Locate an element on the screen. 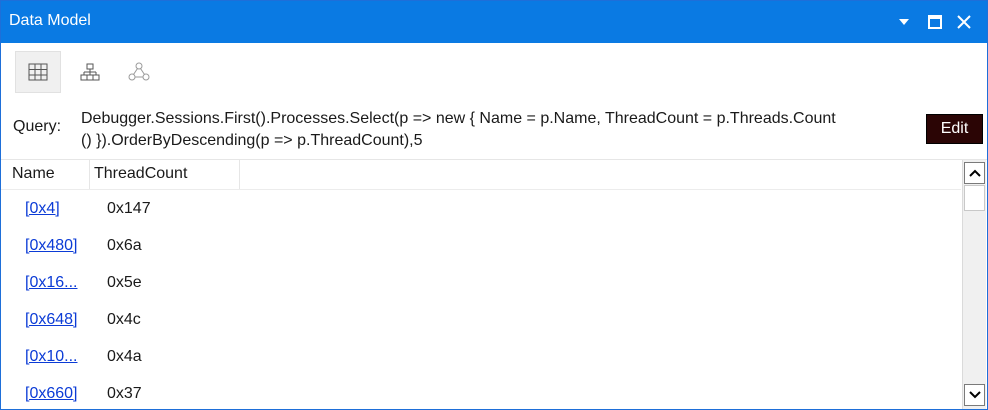 Image resolution: width=988 pixels, height=410 pixels. title-bar: Data Model is located at coordinates (494, 22).